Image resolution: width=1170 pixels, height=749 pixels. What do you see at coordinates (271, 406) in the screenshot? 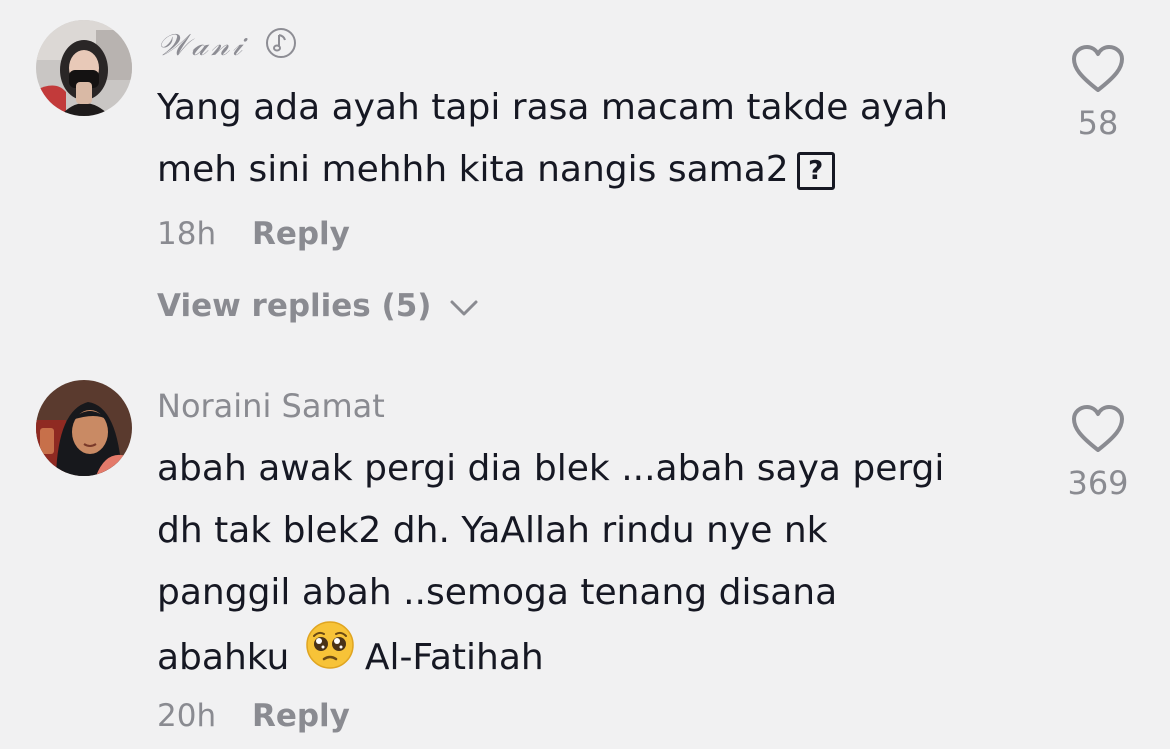
I see `username: Noraini Samat` at bounding box center [271, 406].